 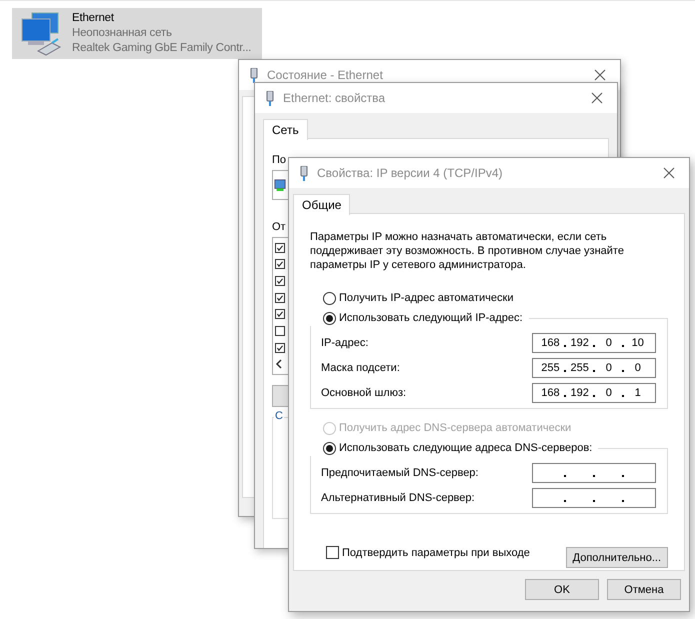 What do you see at coordinates (489, 428) in the screenshot?
I see `radio-option: Получить адрес DNS-сервера автоматически` at bounding box center [489, 428].